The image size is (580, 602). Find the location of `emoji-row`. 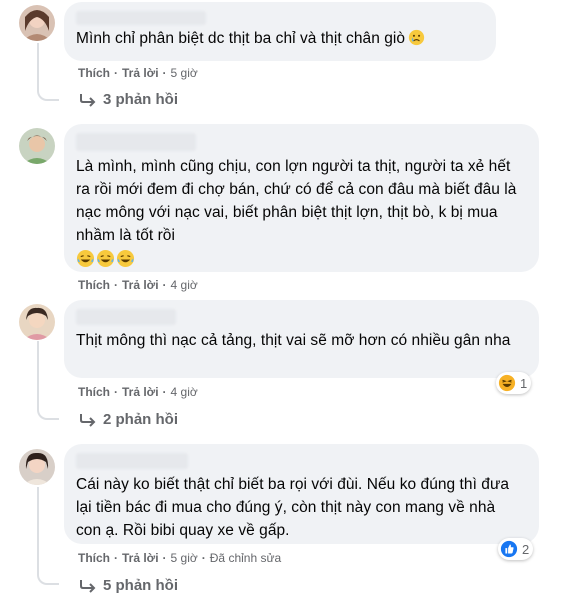

emoji-row is located at coordinates (301, 259).